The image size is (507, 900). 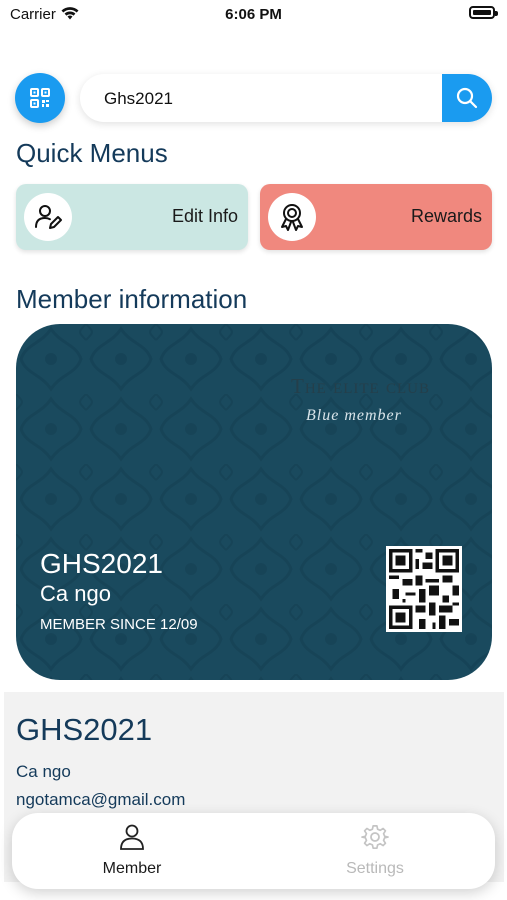 I want to click on member-name: Ca ngo, so click(x=43, y=771).